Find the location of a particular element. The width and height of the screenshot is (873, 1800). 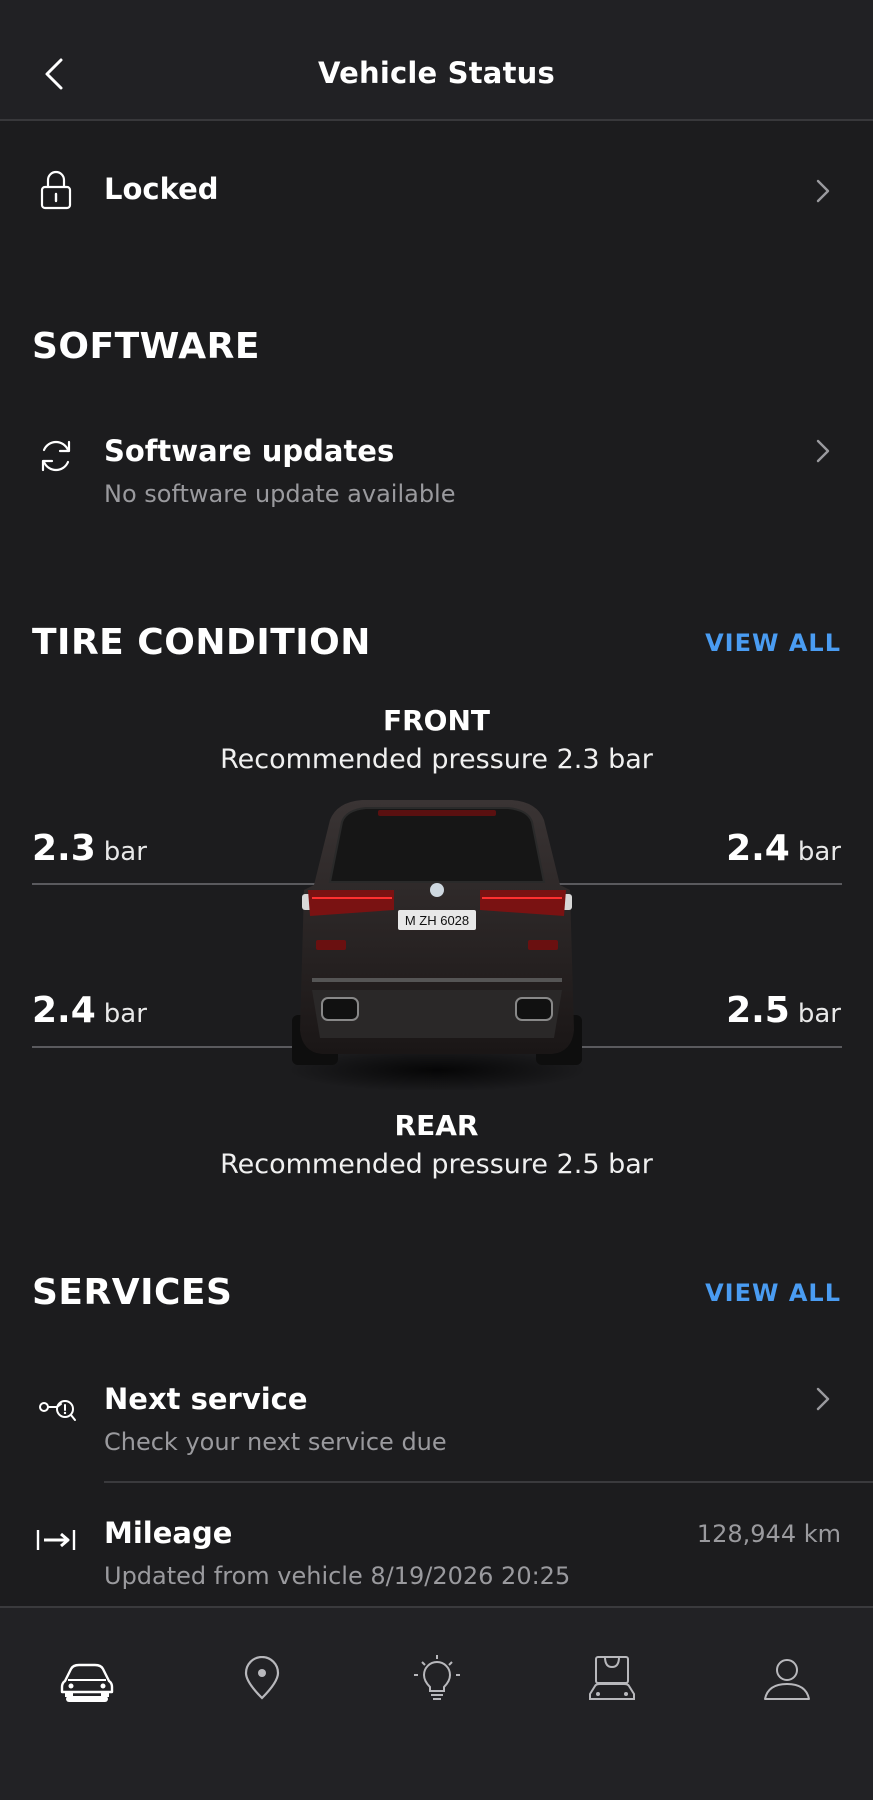

tab-vehicle is located at coordinates (87, 1679).